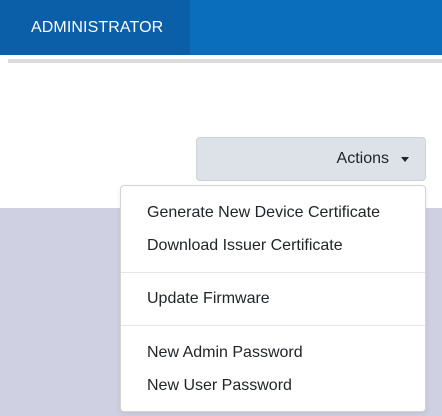 The width and height of the screenshot is (442, 416). What do you see at coordinates (273, 386) in the screenshot?
I see `menu-item-new-user-password: New User Password` at bounding box center [273, 386].